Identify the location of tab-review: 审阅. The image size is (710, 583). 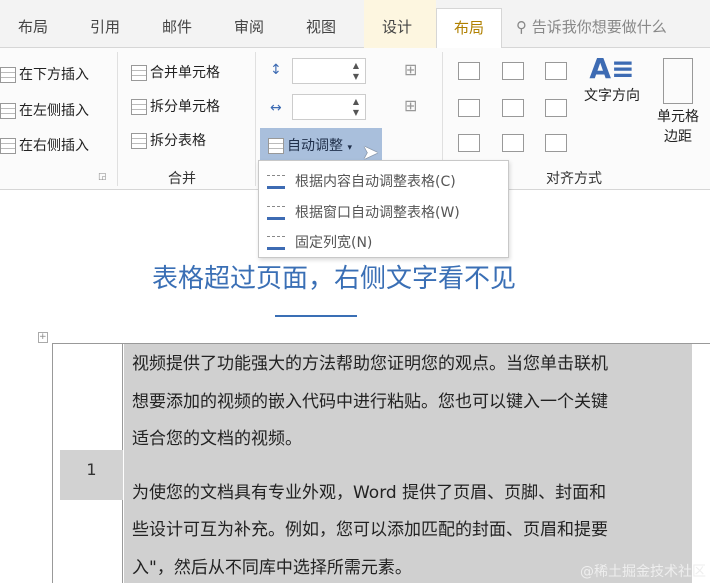
(249, 26).